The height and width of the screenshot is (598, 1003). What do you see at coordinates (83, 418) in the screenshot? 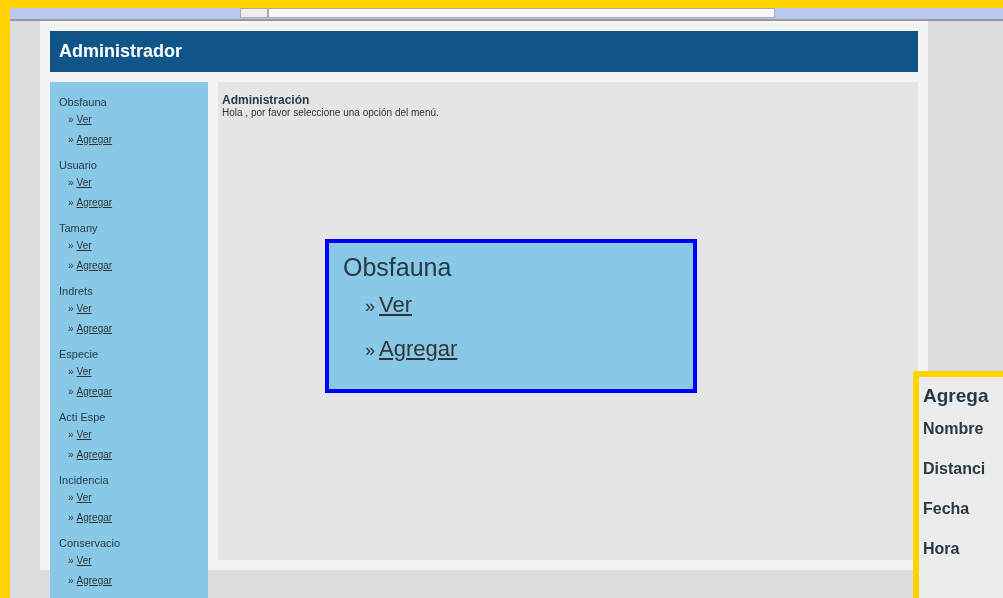
I see `menu-heading: Acti Espe` at bounding box center [83, 418].